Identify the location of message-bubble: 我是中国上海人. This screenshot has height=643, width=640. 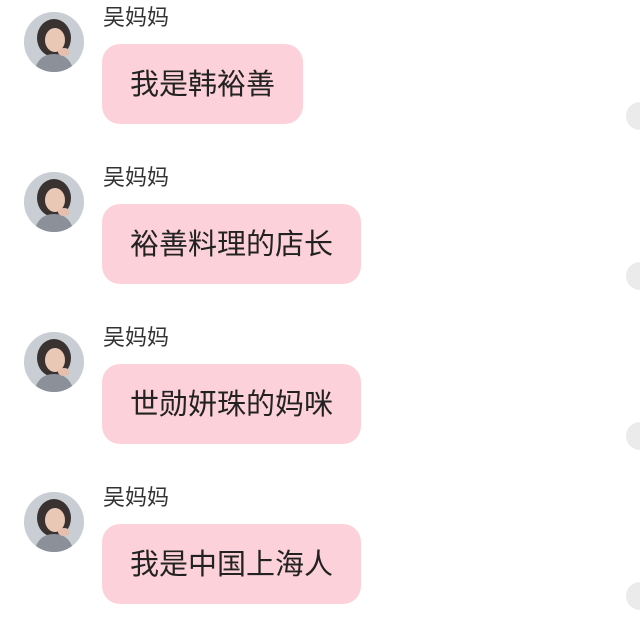
(232, 564).